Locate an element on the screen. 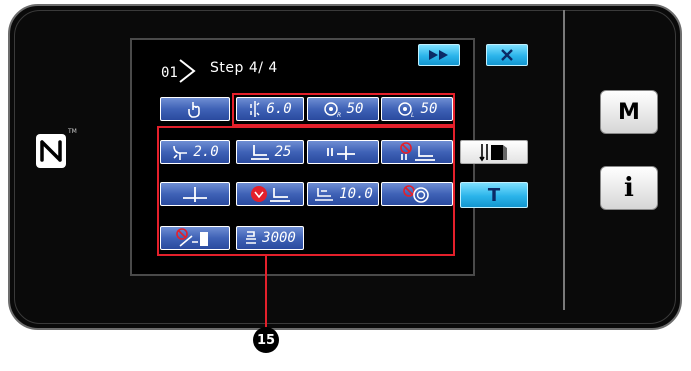 Image resolution: width=691 pixels, height=371 pixels. fast-forward-button is located at coordinates (439, 55).